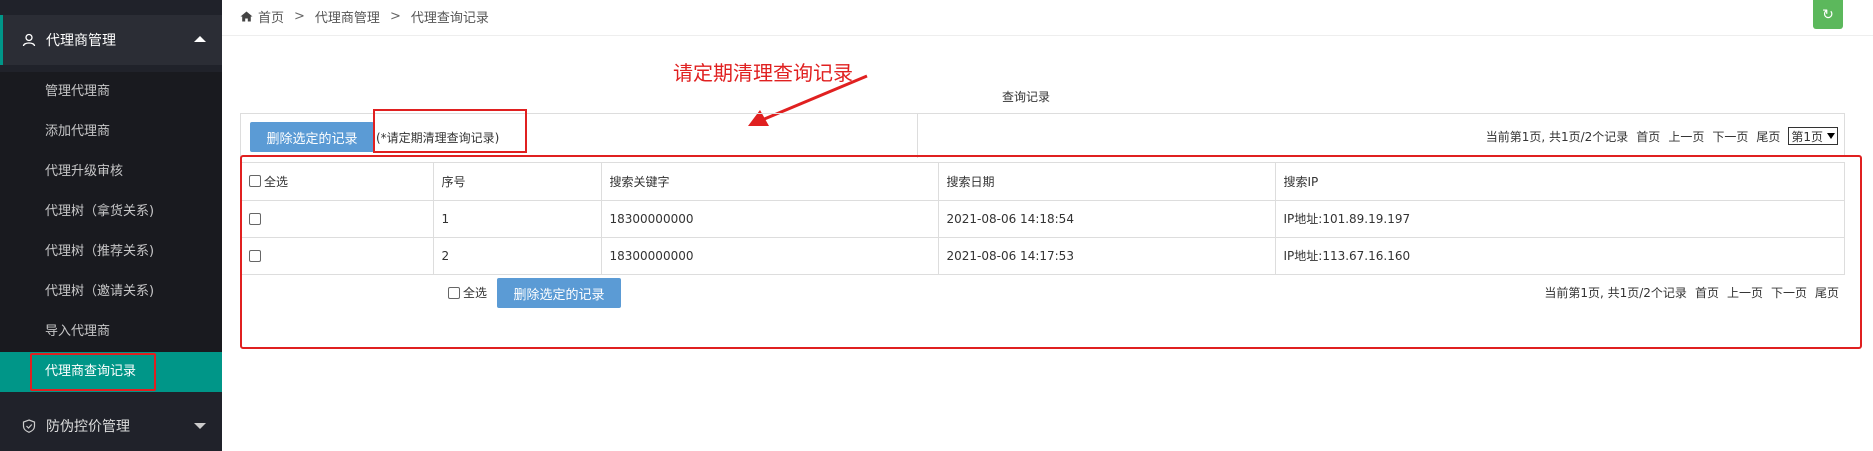 The height and width of the screenshot is (451, 1873). I want to click on breadcrumb-current: 代理查询记录, so click(449, 18).